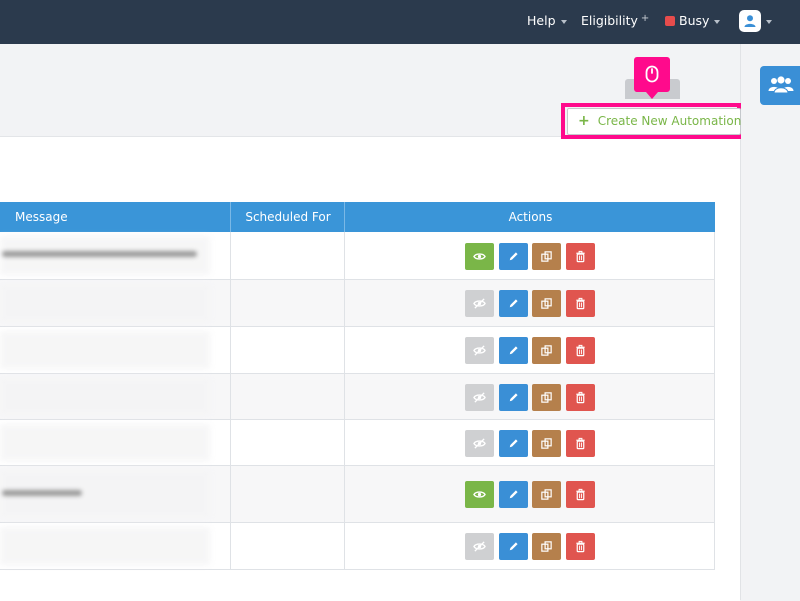 Image resolution: width=800 pixels, height=601 pixels. What do you see at coordinates (670, 20) in the screenshot?
I see `status-dot-icon` at bounding box center [670, 20].